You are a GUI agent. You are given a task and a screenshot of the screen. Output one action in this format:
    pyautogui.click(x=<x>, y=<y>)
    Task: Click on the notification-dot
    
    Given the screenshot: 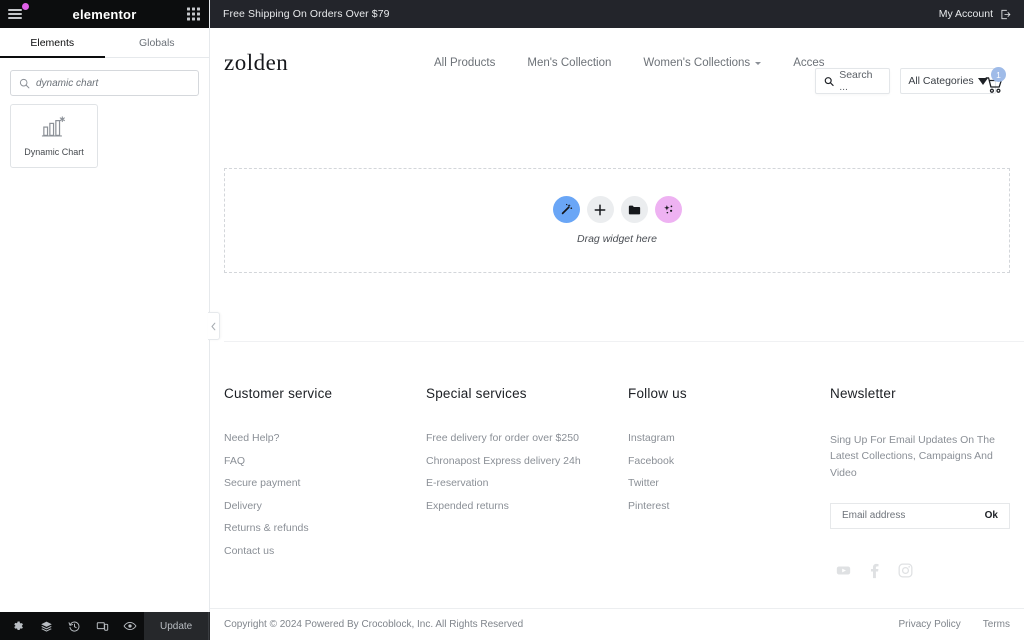 What is the action you would take?
    pyautogui.click(x=25, y=6)
    